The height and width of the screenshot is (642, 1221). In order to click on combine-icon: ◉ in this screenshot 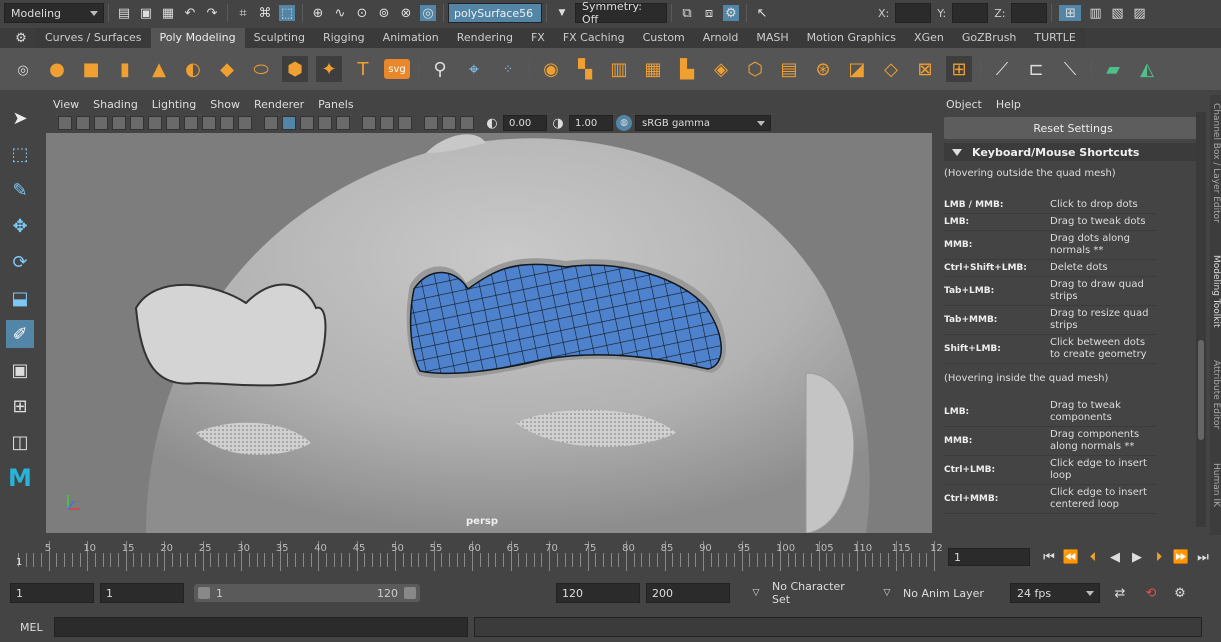, I will do `click(551, 69)`.